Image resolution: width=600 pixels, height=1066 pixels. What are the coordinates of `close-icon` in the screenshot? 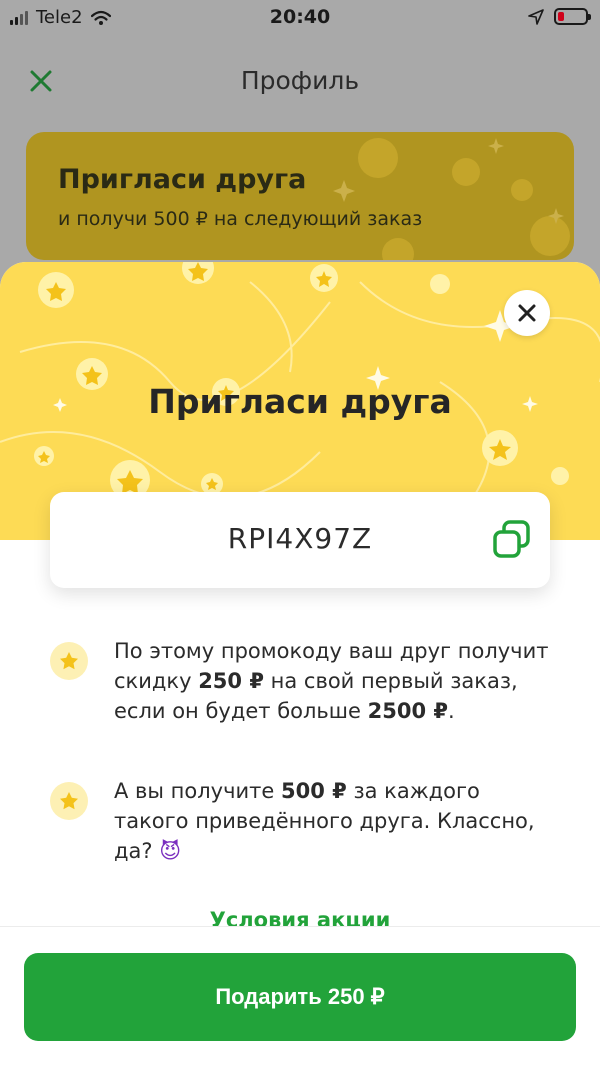 It's located at (527, 313).